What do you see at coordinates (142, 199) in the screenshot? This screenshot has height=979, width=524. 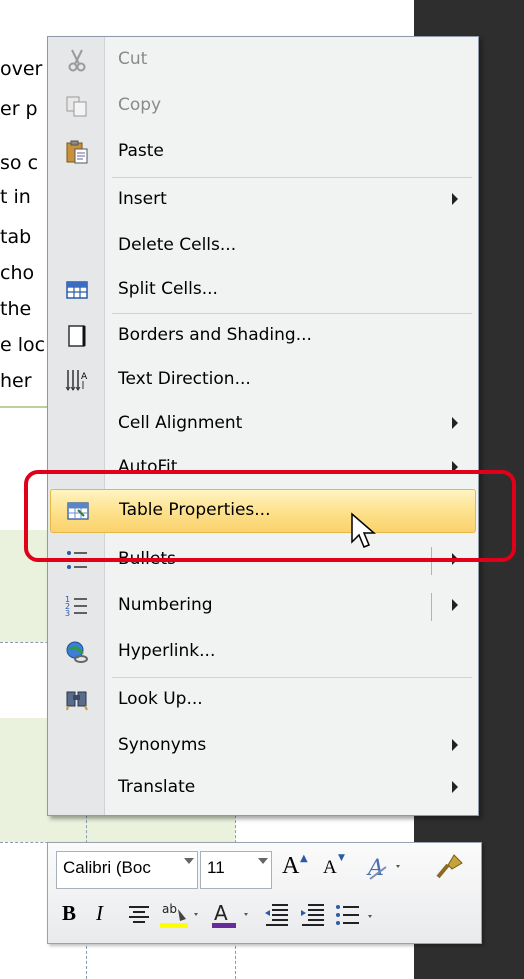 I see `menu-item-label: Insert` at bounding box center [142, 199].